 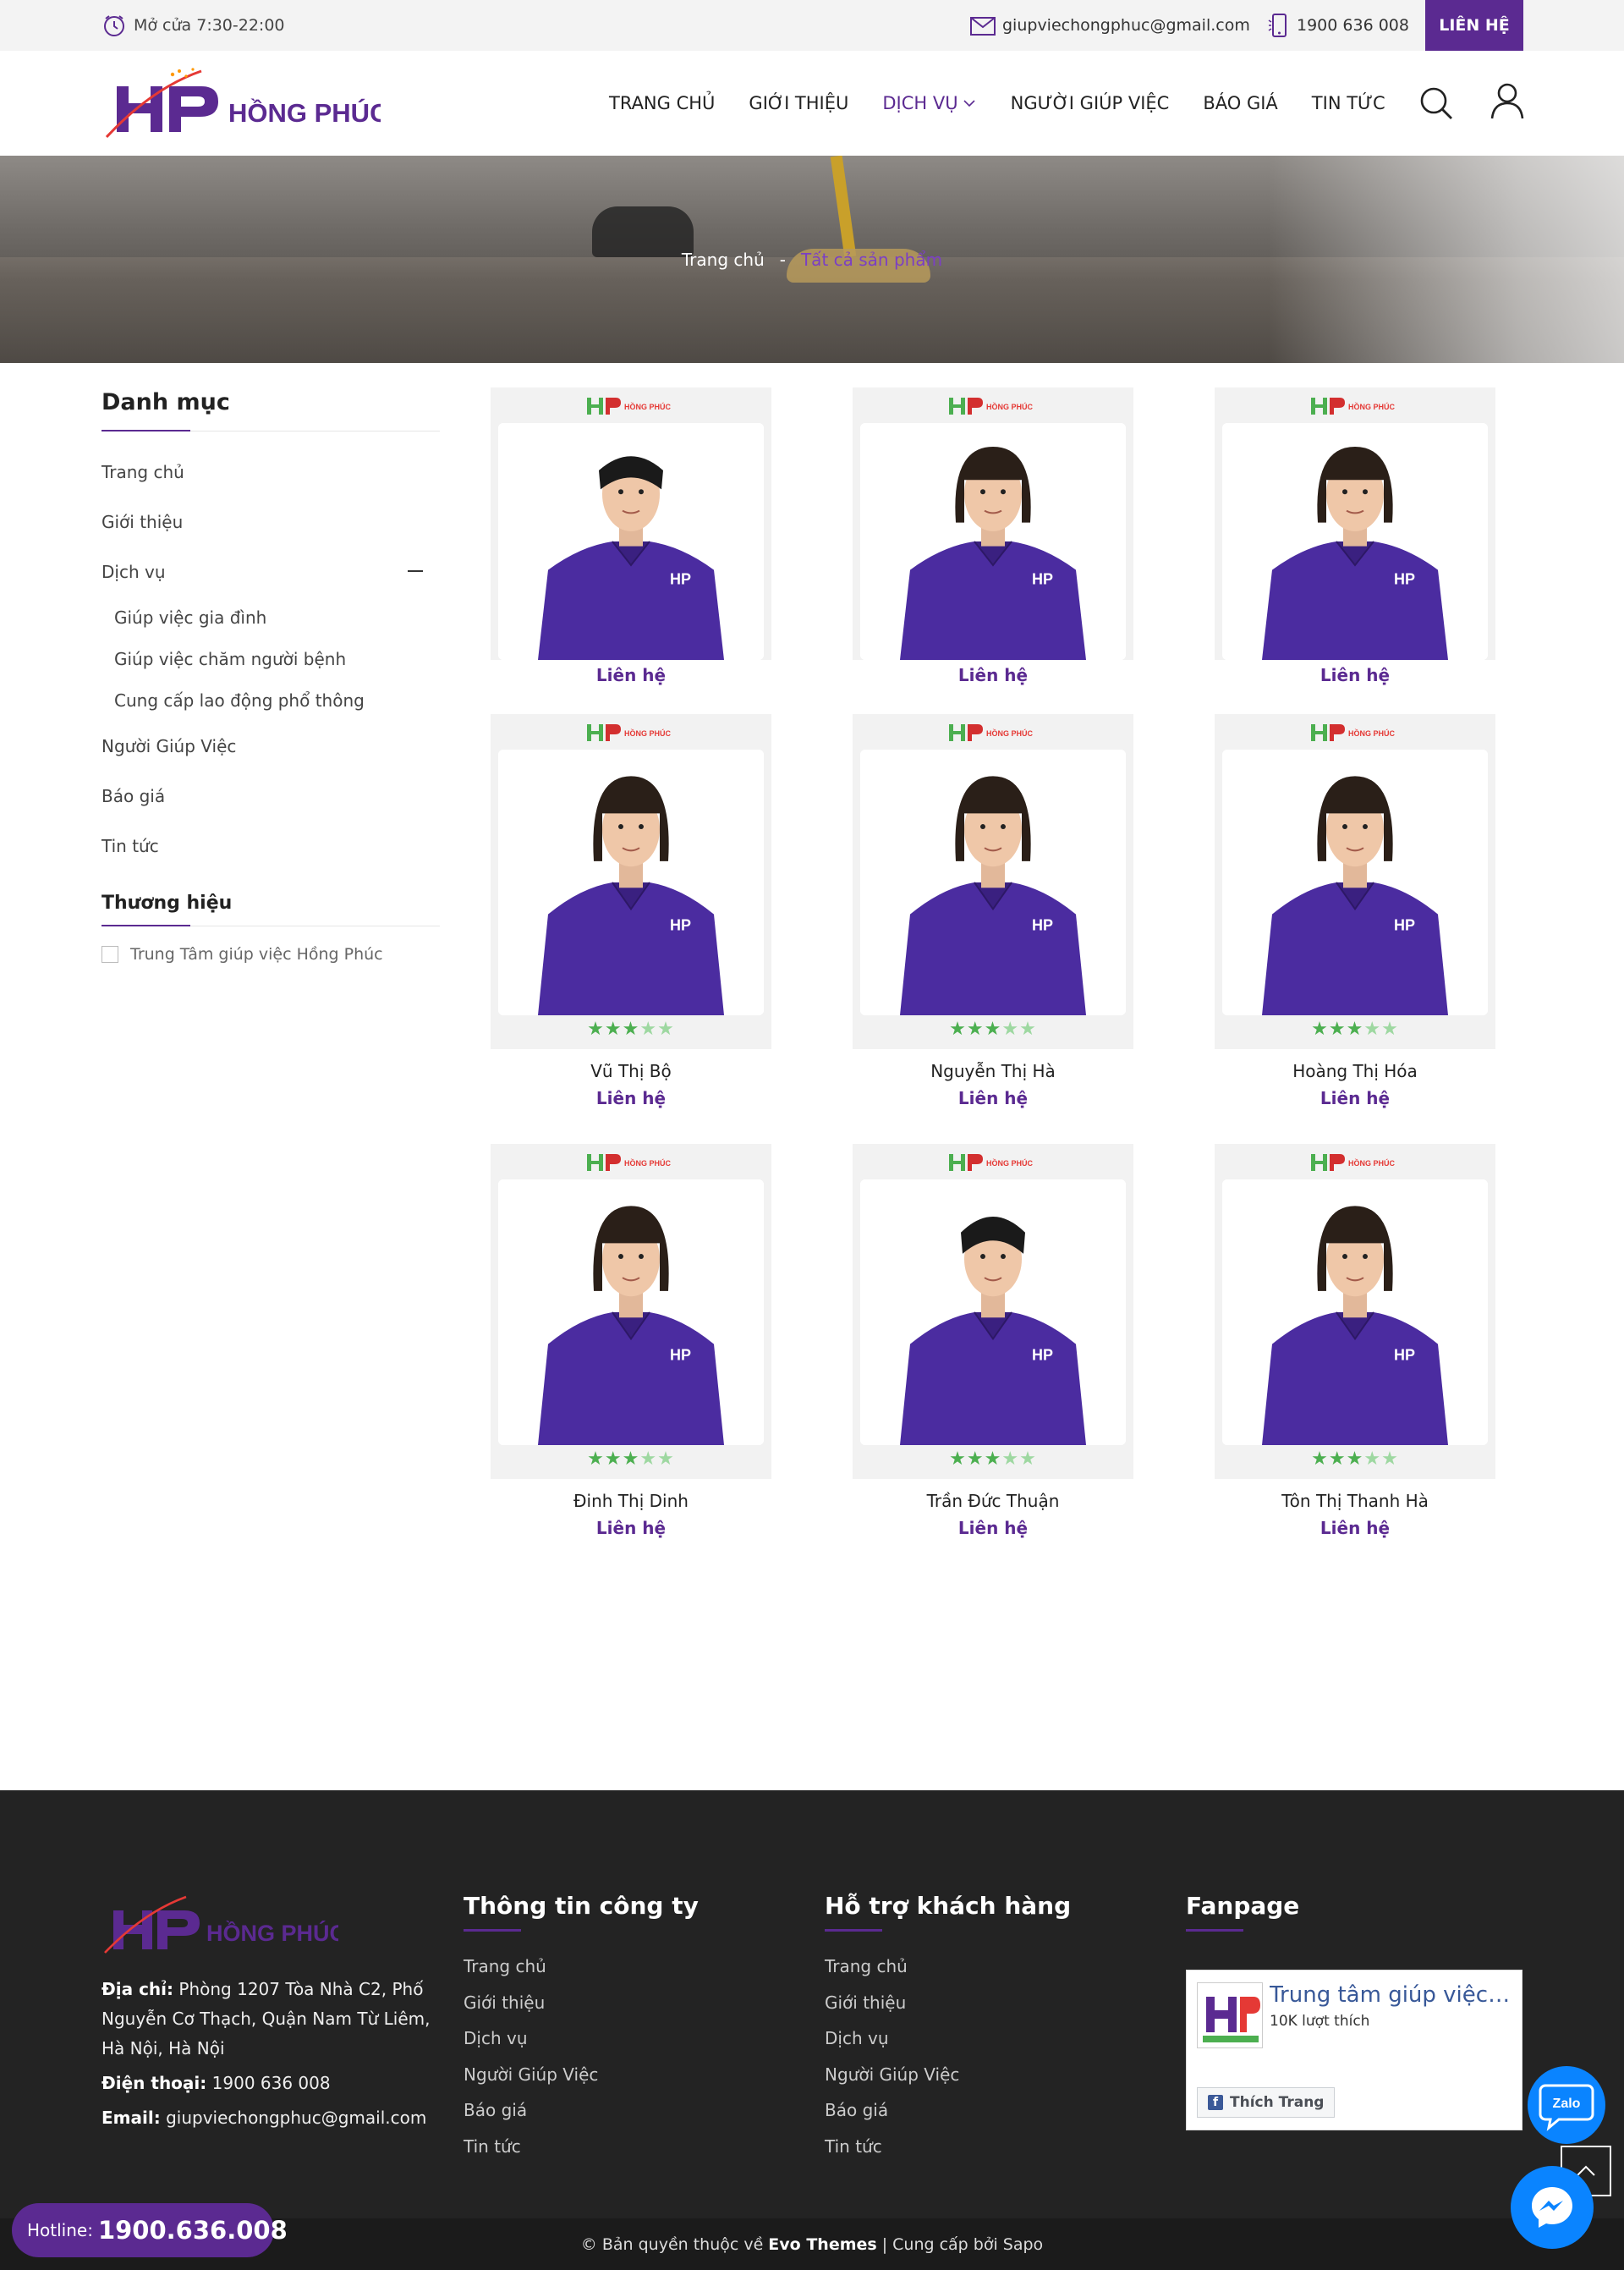 What do you see at coordinates (631, 1071) in the screenshot?
I see `product-name: Vũ Thị Bộ` at bounding box center [631, 1071].